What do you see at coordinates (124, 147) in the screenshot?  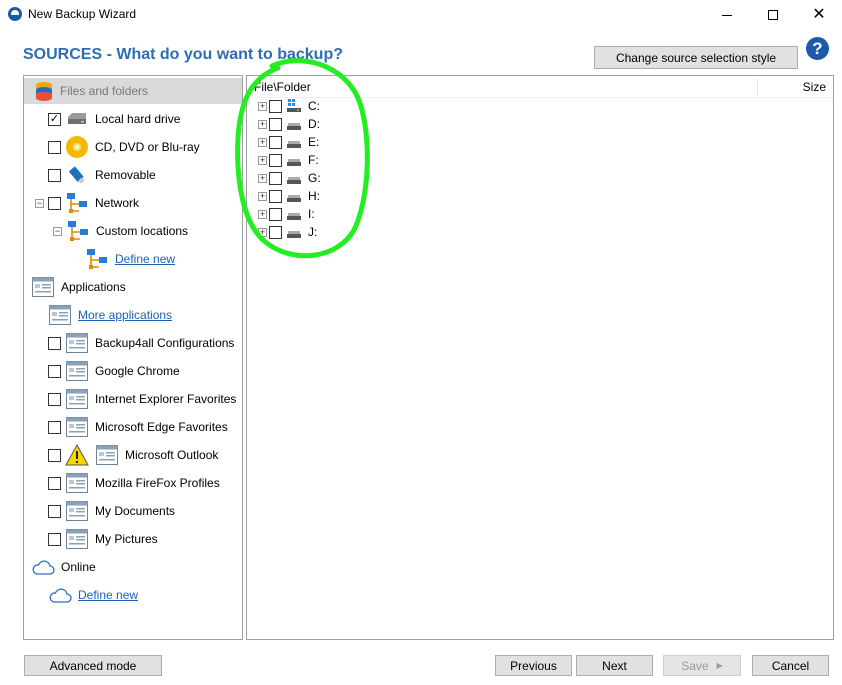 I see `source-optical-disc: CD, DVD or Blu-ray` at bounding box center [124, 147].